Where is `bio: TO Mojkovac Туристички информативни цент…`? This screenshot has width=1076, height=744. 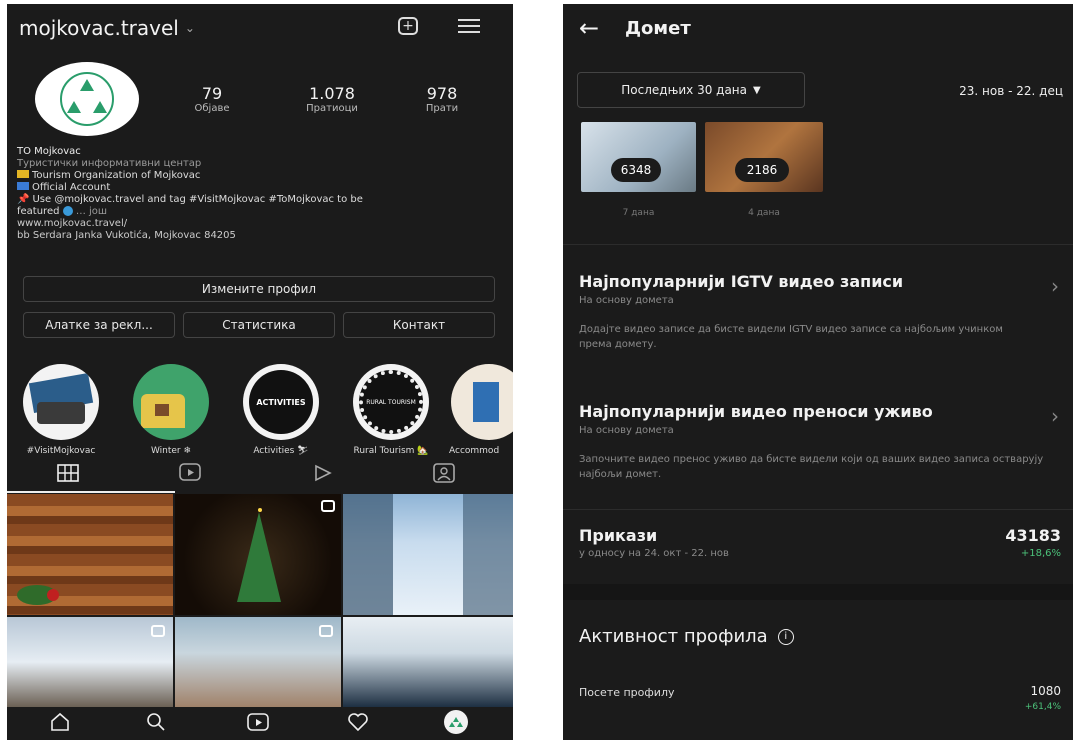
bio: TO Mojkovac Туристички информативни цент… is located at coordinates (262, 194).